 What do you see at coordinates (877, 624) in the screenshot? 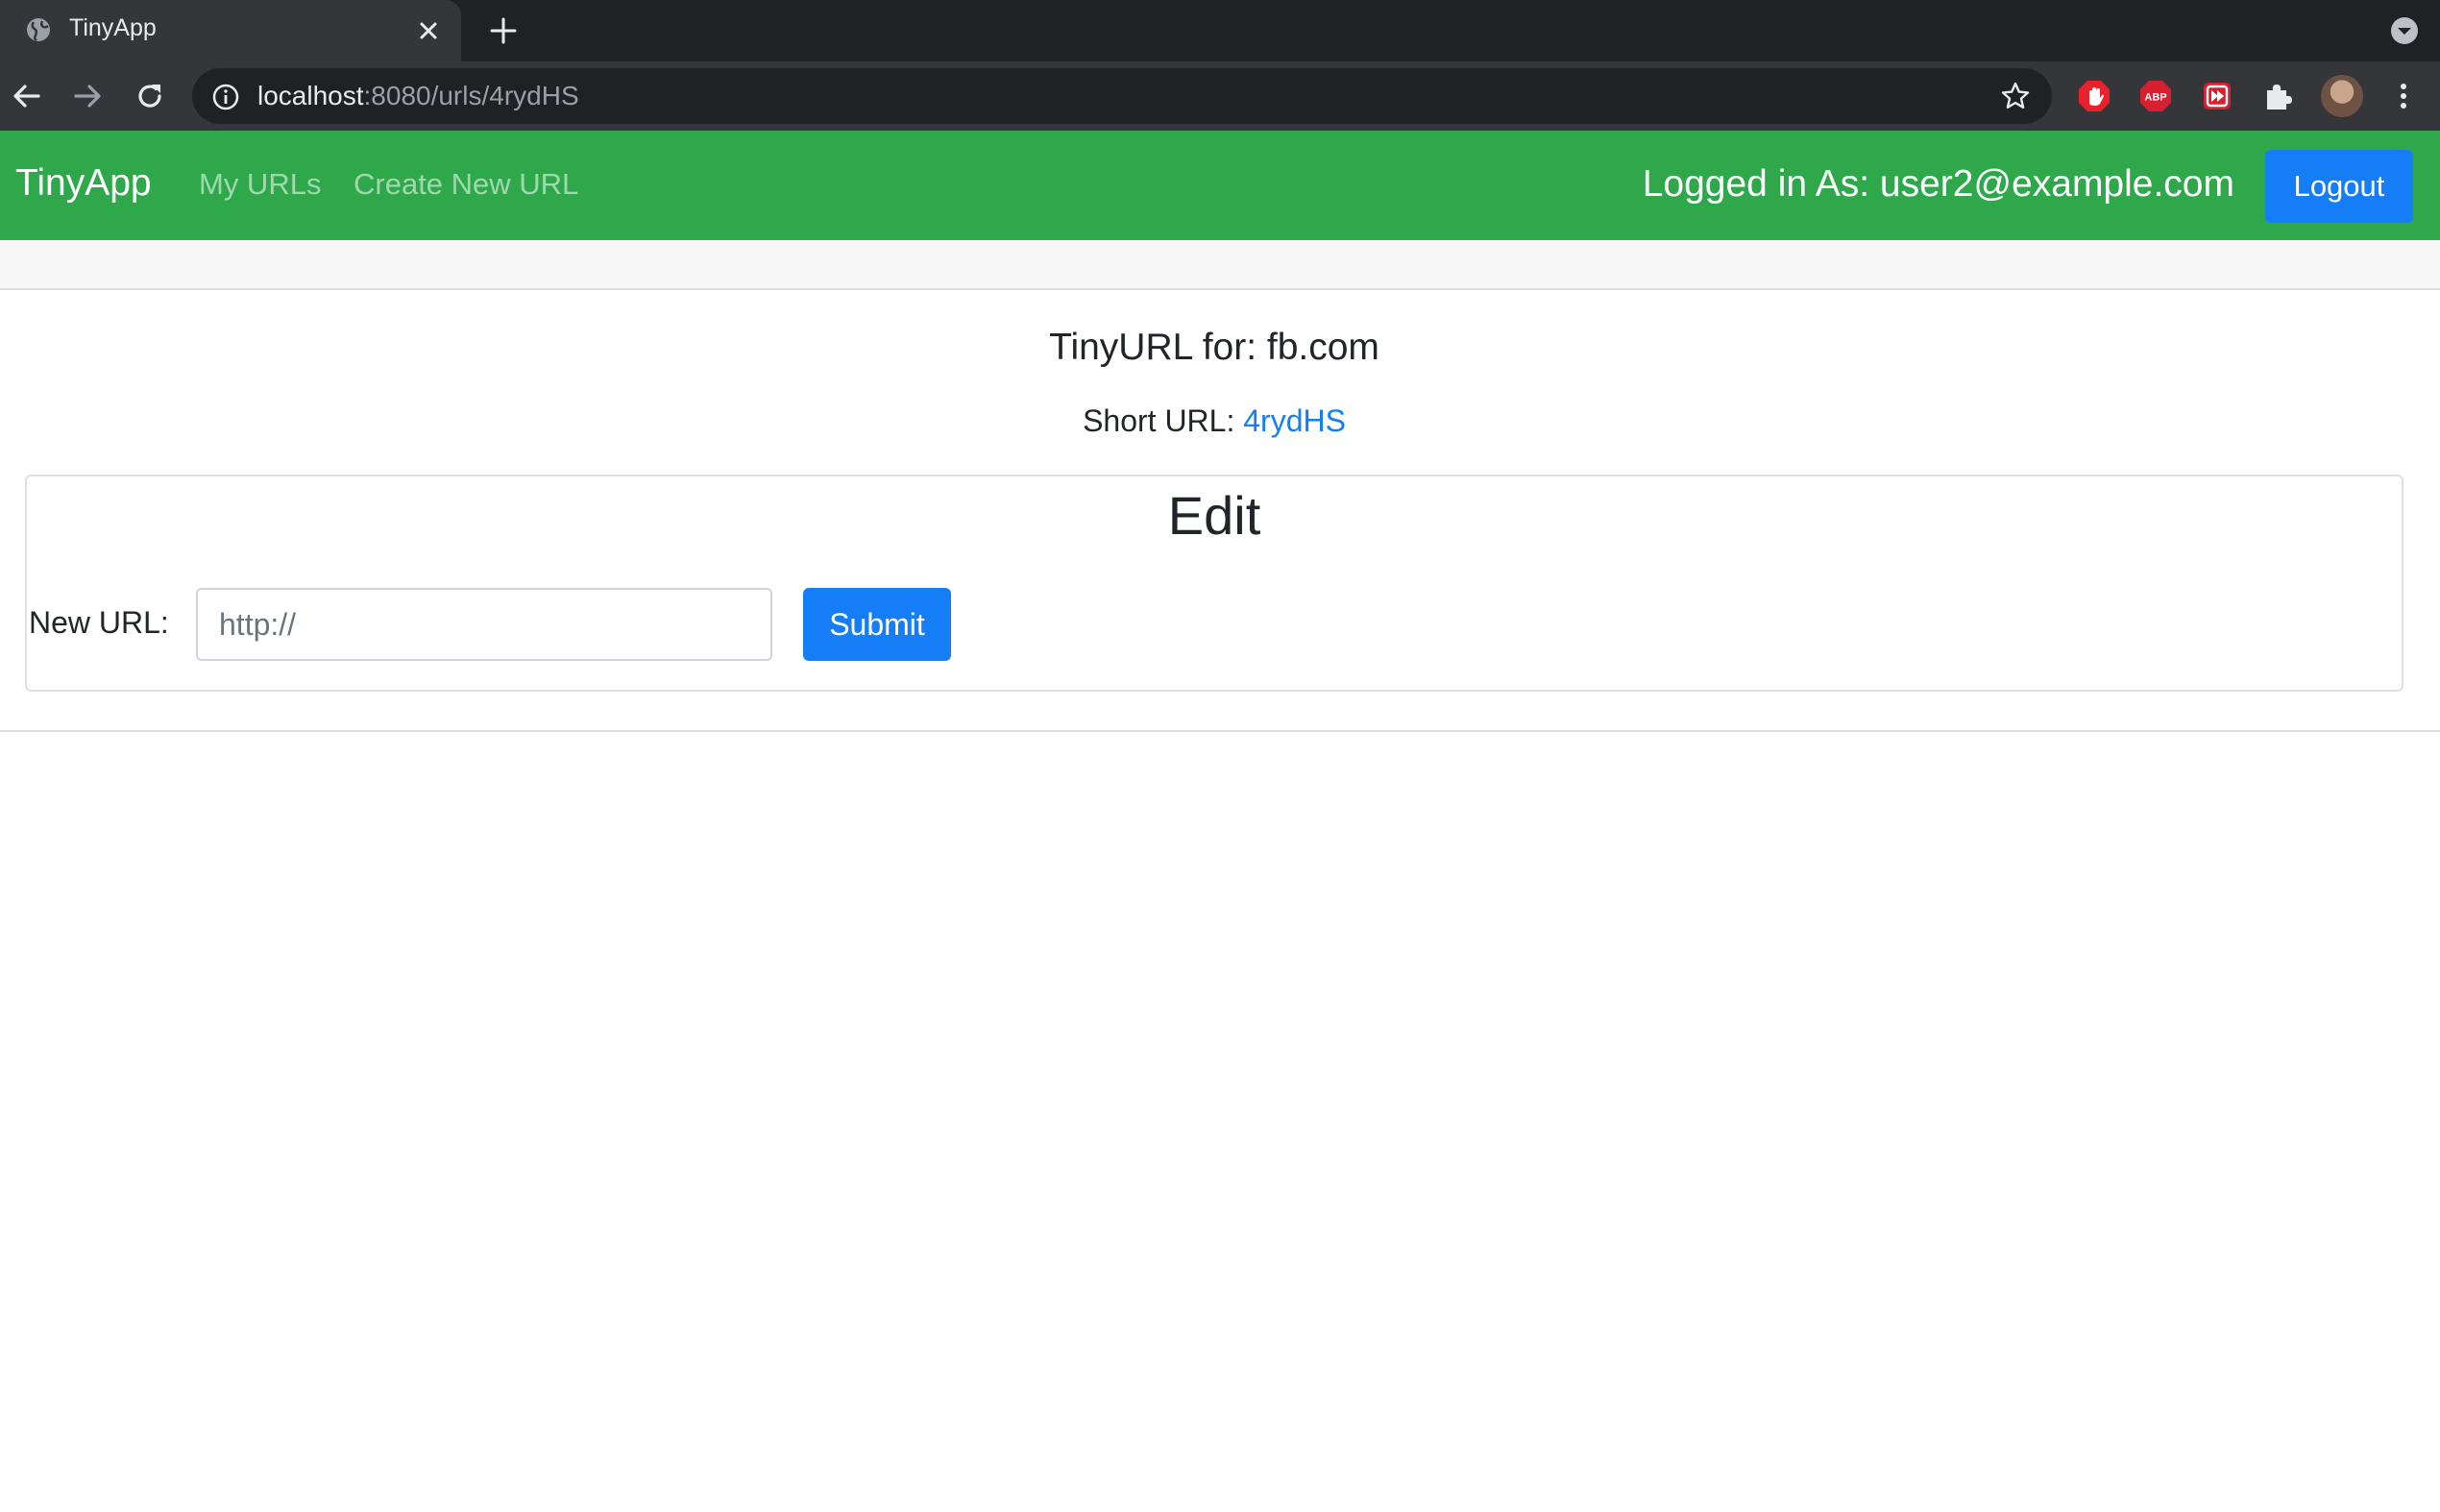
I see `submit-button: Submit` at bounding box center [877, 624].